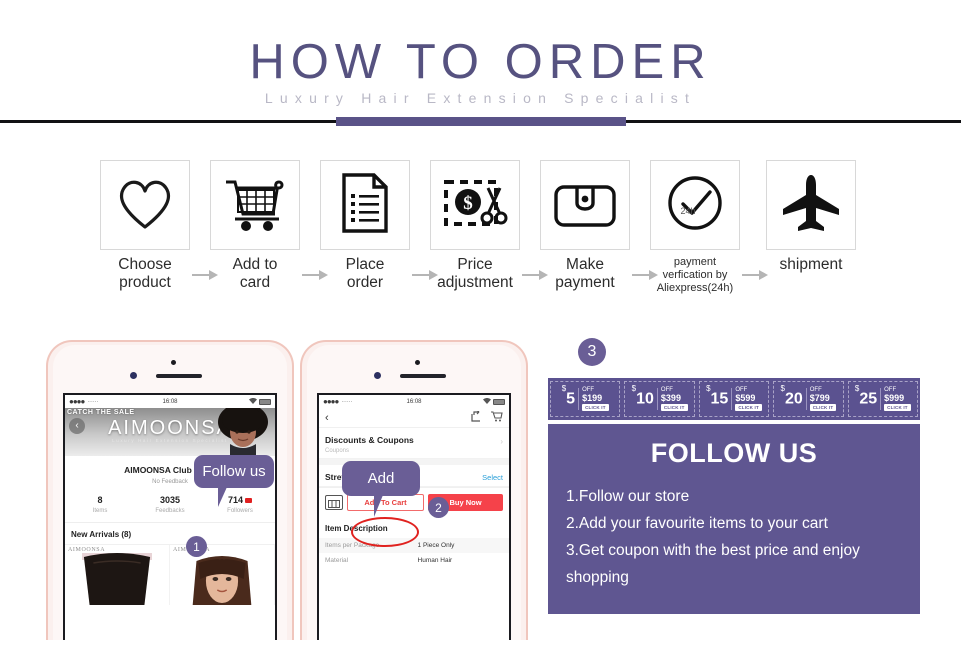 This screenshot has height=658, width=961. What do you see at coordinates (100, 511) in the screenshot?
I see `stat-label: Items` at bounding box center [100, 511].